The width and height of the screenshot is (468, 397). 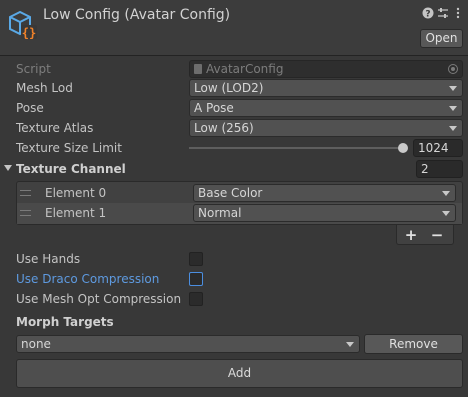 What do you see at coordinates (196, 279) in the screenshot?
I see `use-draco-checkbox` at bounding box center [196, 279].